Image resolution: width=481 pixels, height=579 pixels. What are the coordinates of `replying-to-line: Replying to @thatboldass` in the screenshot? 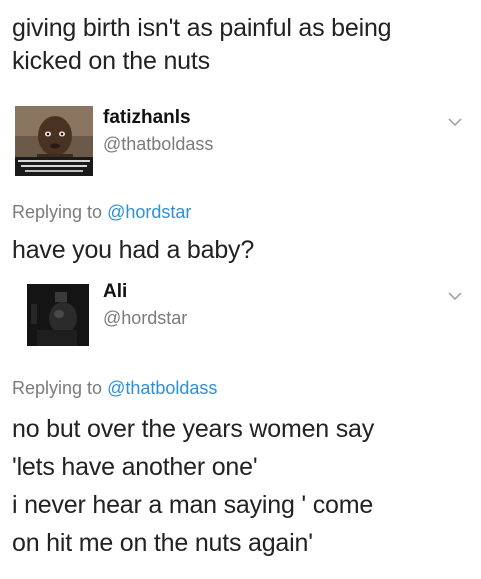 It's located at (114, 388).